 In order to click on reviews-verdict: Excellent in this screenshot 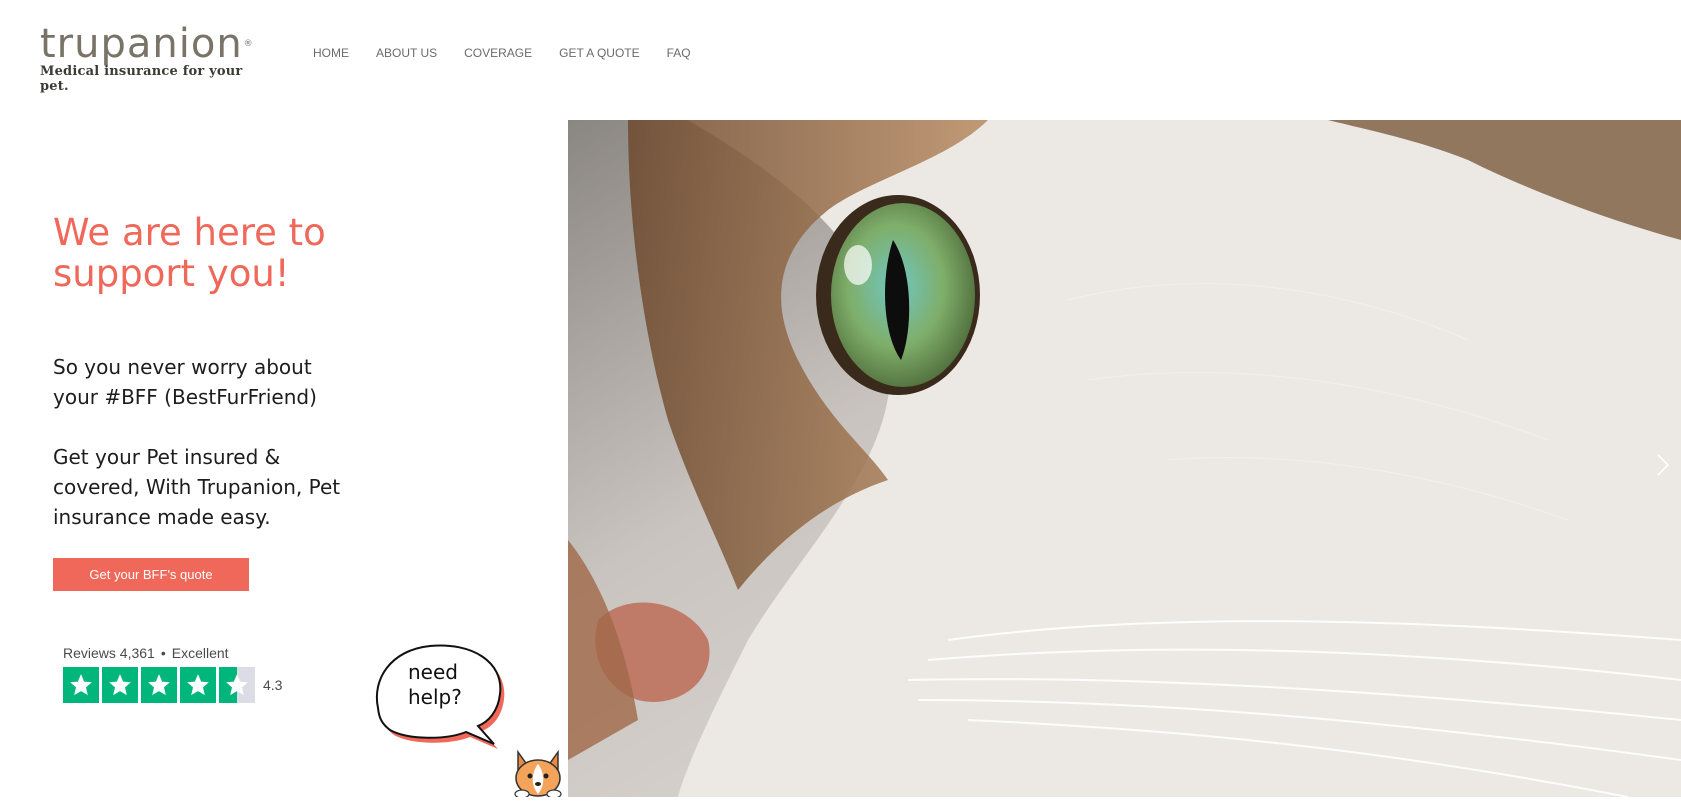, I will do `click(200, 653)`.